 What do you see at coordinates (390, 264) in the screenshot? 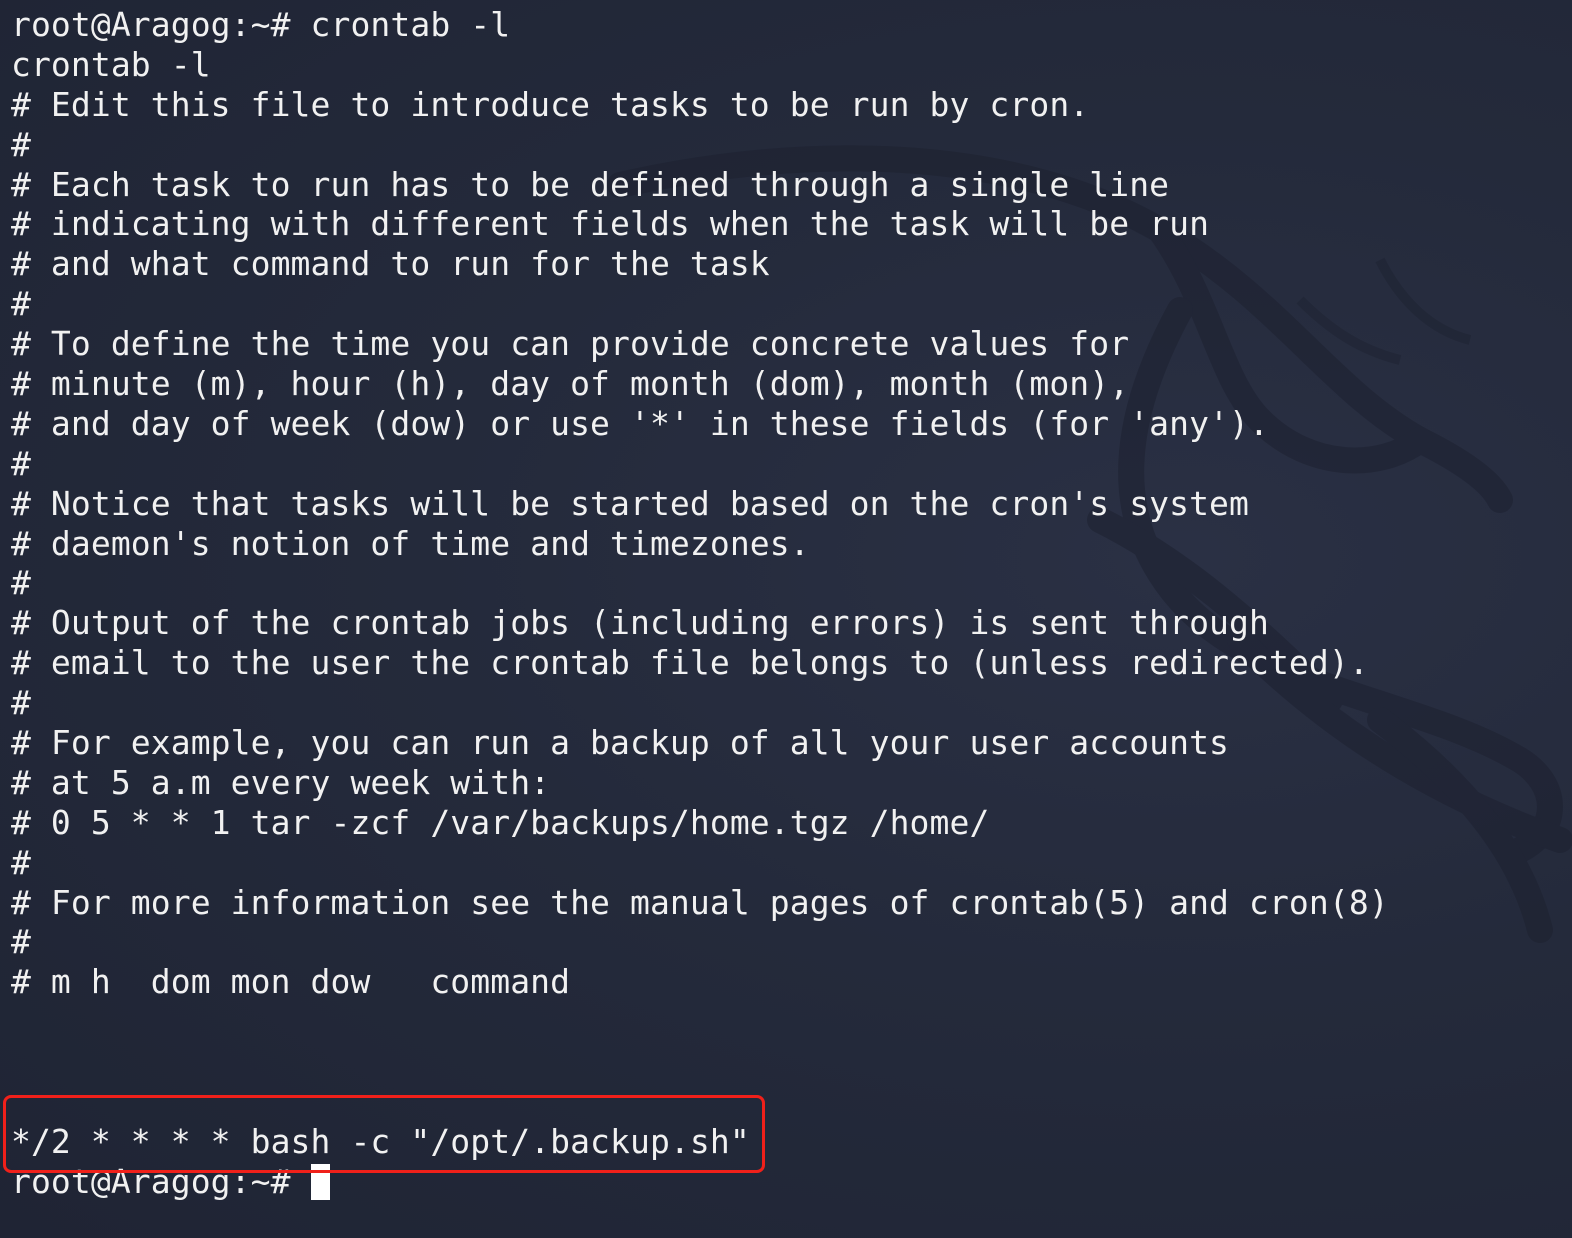
I see `crontab-comment-line: # and what command to run for the task` at bounding box center [390, 264].